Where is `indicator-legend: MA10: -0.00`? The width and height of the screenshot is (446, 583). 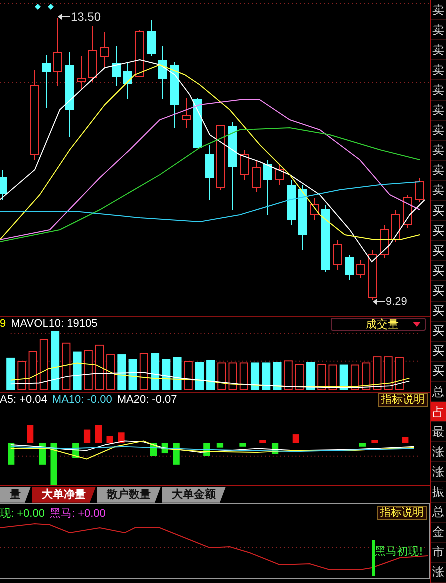 indicator-legend: MA10: -0.00 is located at coordinates (82, 400).